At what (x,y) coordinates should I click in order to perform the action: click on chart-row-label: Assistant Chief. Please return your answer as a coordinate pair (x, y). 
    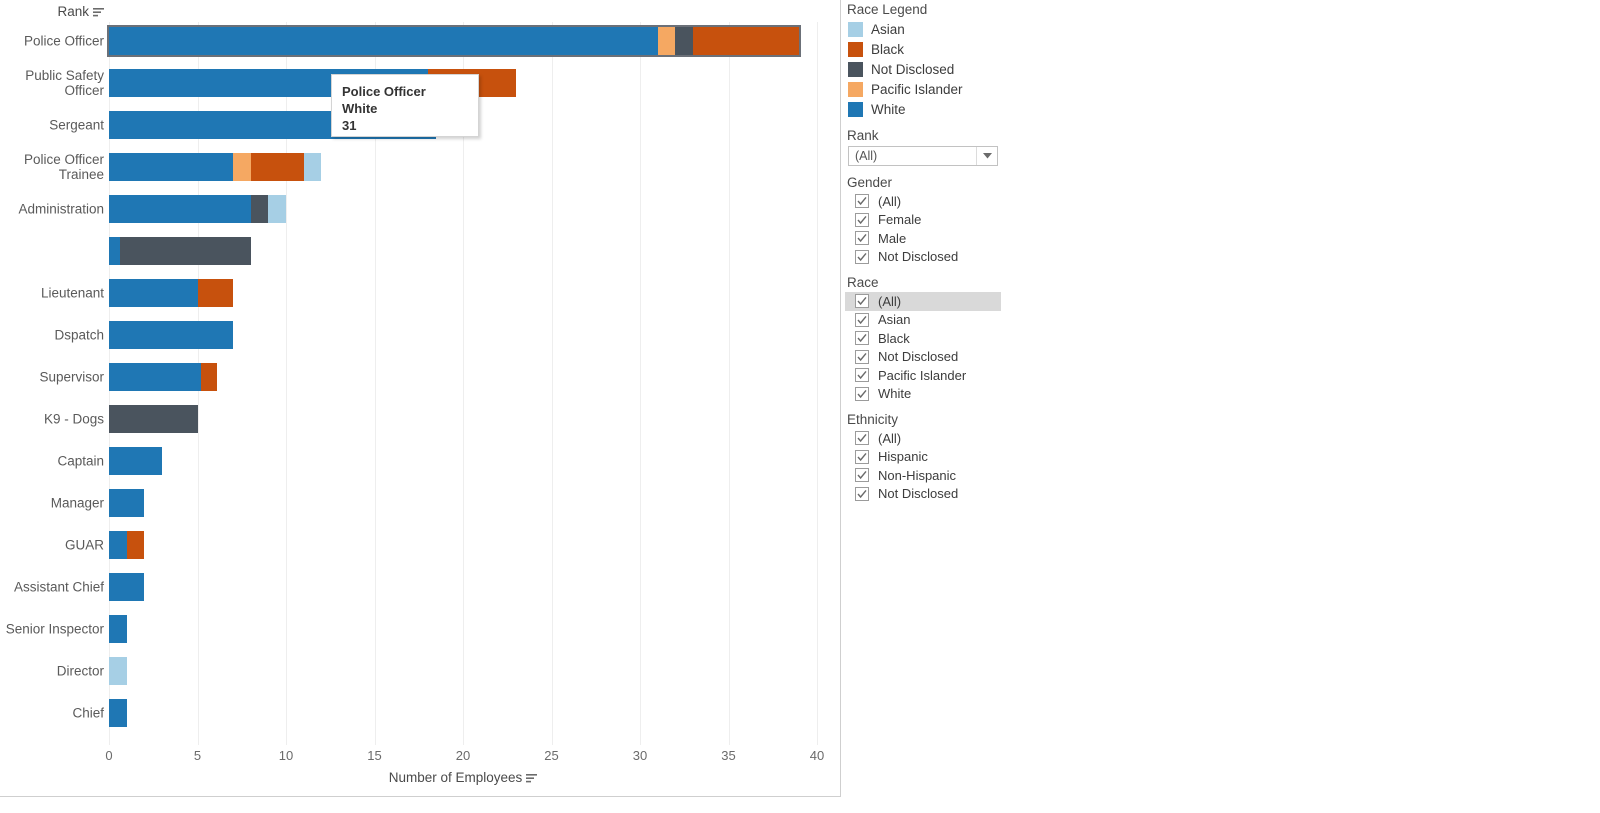
    Looking at the image, I should click on (52, 587).